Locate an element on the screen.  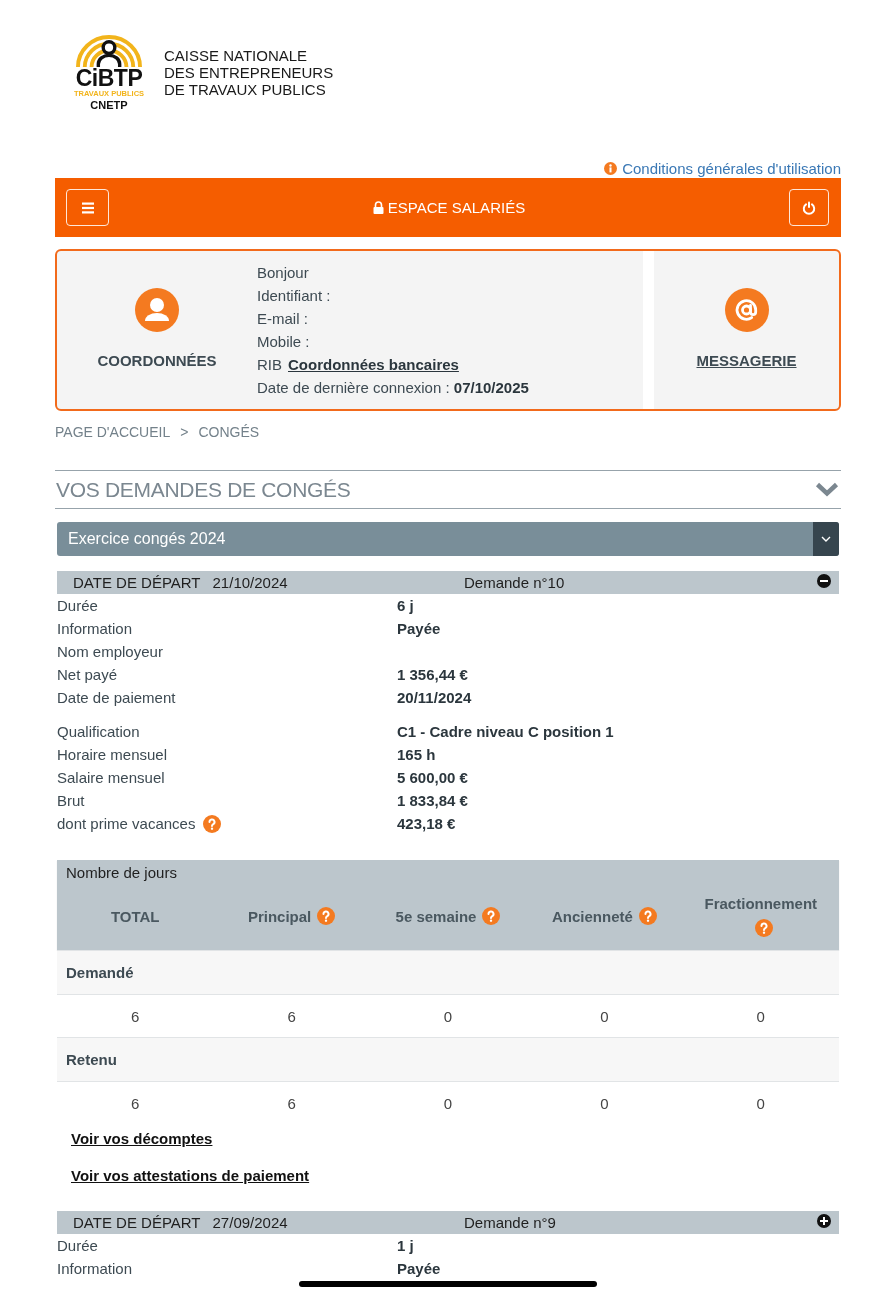
menu-icon is located at coordinates (87, 207).